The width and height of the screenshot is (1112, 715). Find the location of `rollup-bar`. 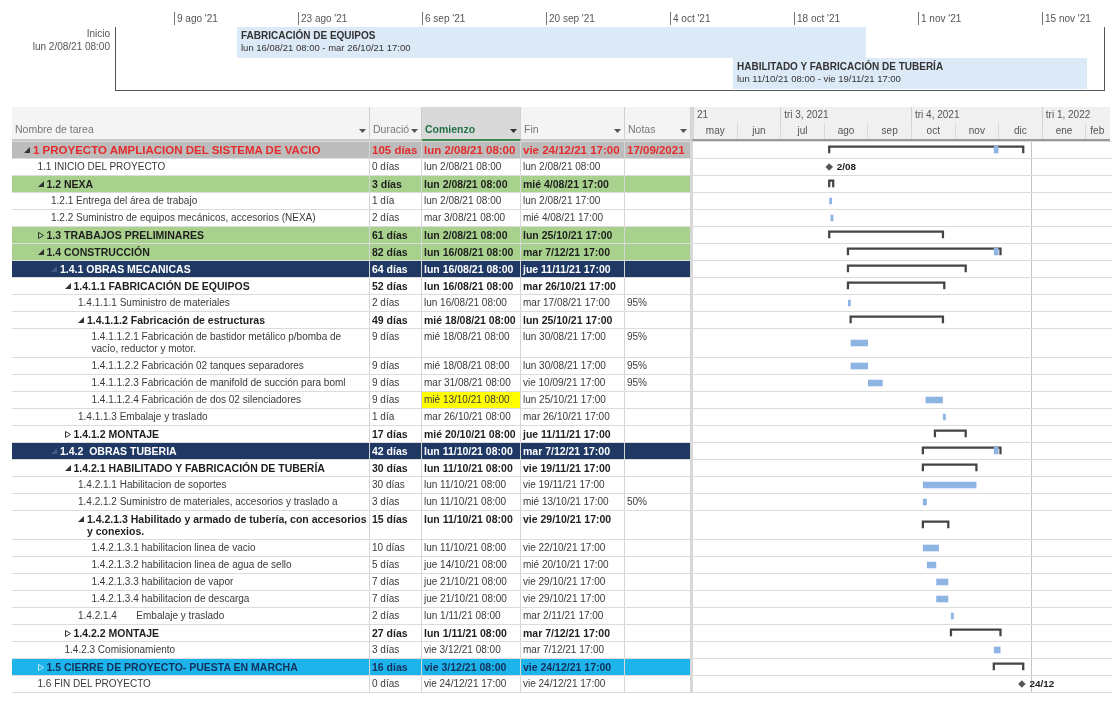

rollup-bar is located at coordinates (996, 149).